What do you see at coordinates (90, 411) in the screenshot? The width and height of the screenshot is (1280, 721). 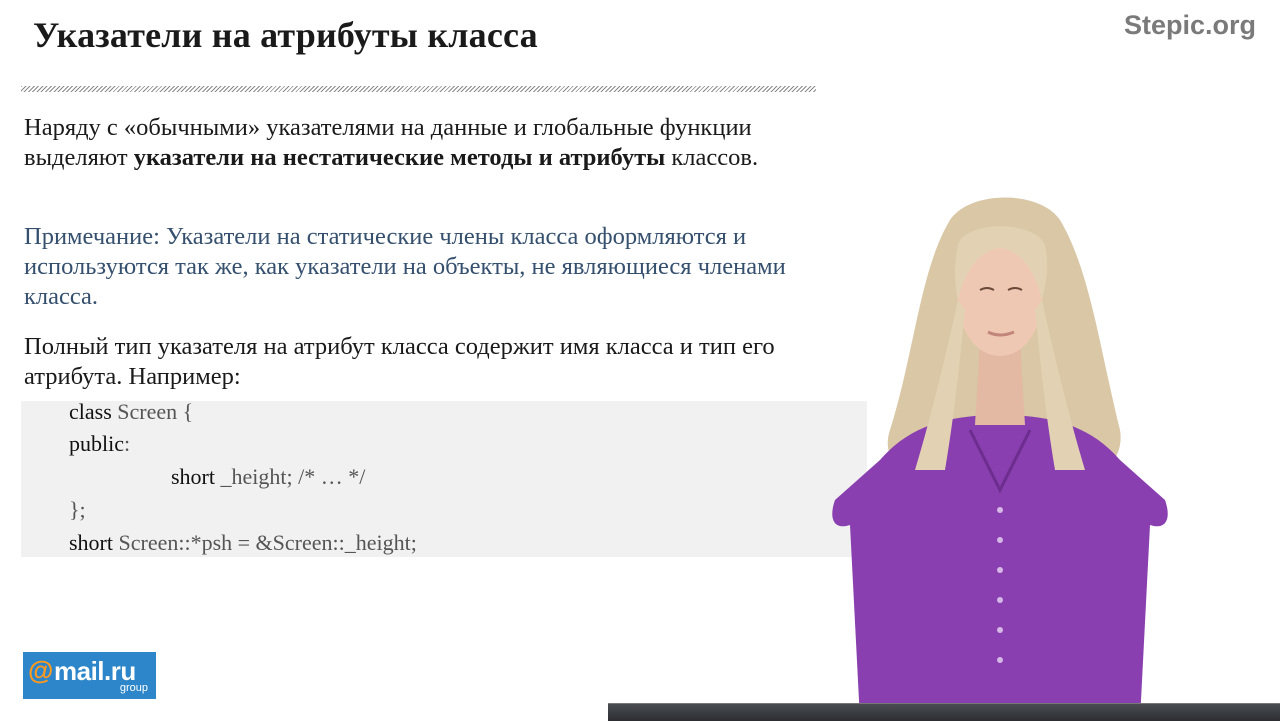 I see `code-keyword: class` at bounding box center [90, 411].